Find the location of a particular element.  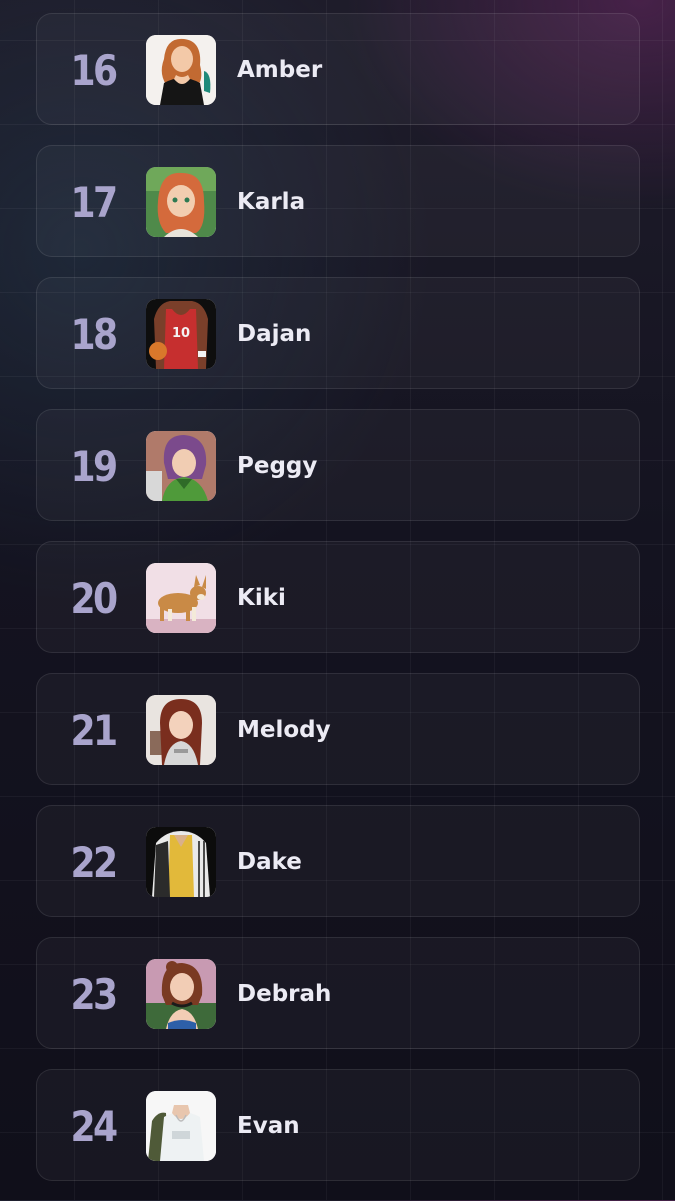

rank-number: 18 is located at coordinates (94, 334).